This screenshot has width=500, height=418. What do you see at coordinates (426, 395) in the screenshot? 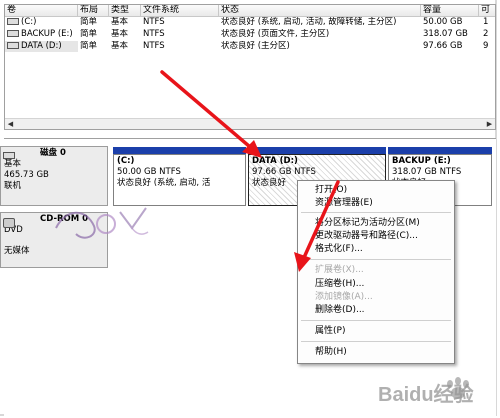
I see `baidu-watermark-text: Baidu经验` at bounding box center [426, 395].